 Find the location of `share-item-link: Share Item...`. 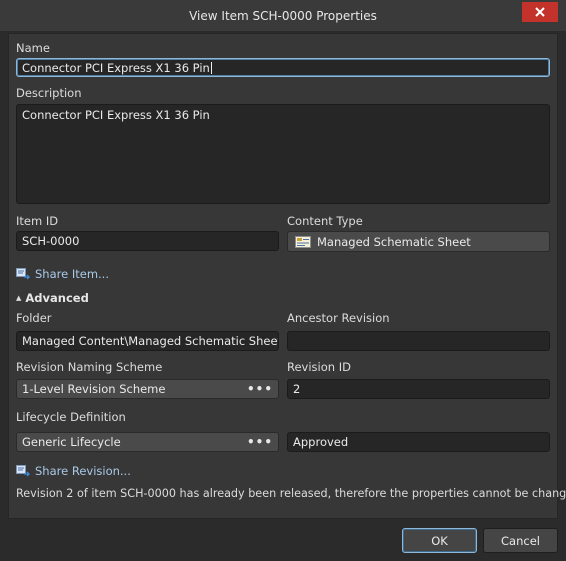

share-item-link: Share Item... is located at coordinates (62, 274).